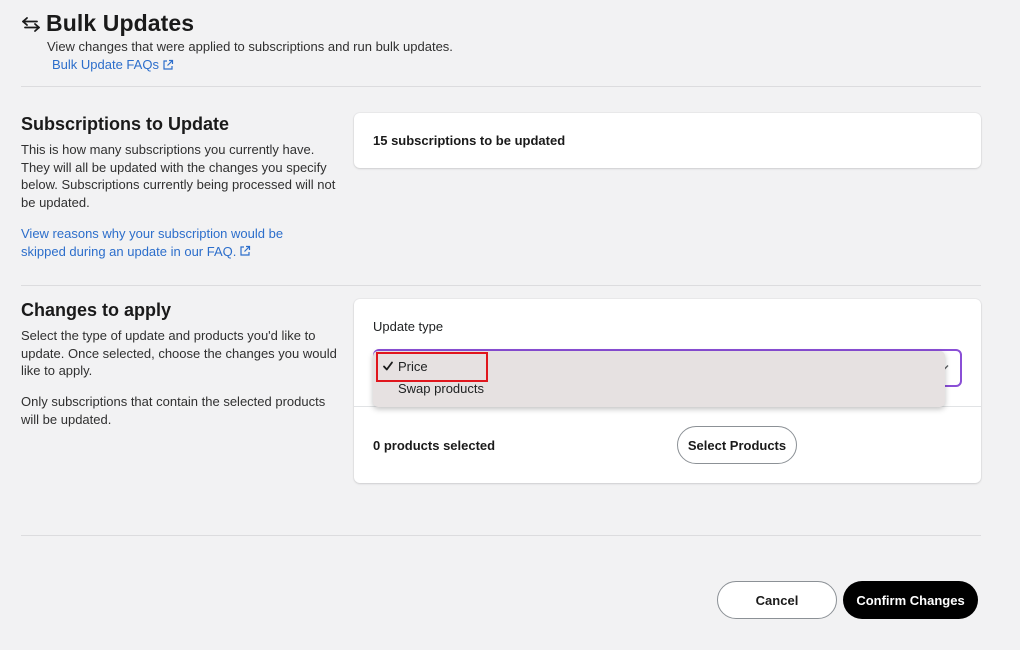  Describe the element at coordinates (408, 326) in the screenshot. I see `update-type-label: Update type` at that location.